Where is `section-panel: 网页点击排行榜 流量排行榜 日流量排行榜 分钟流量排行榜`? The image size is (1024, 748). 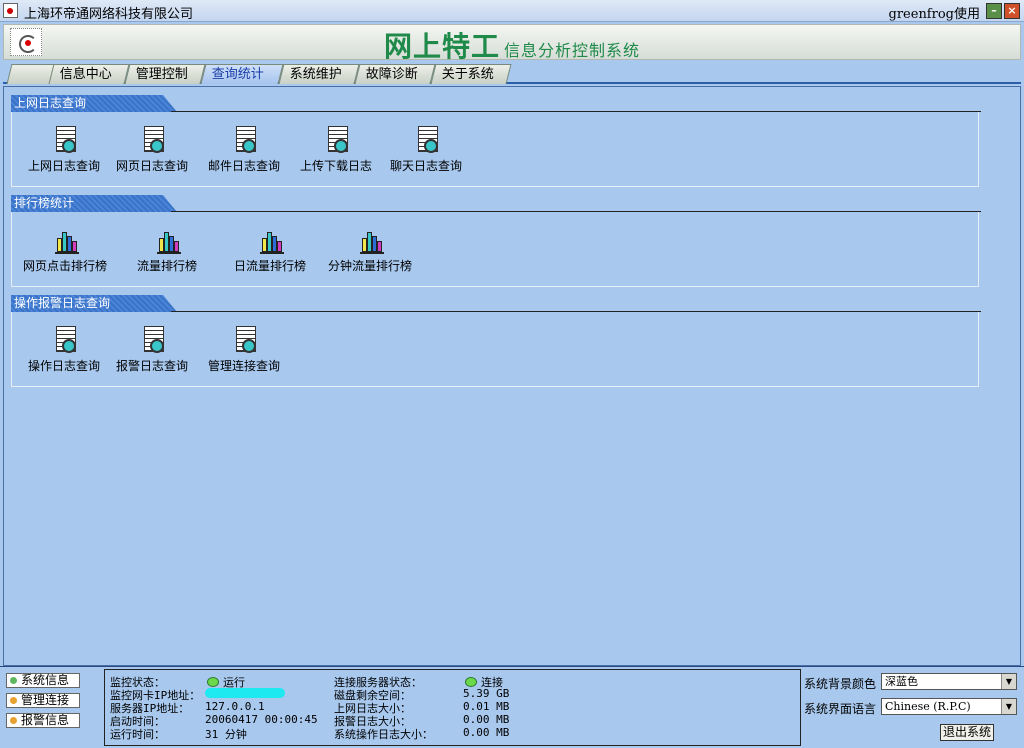 section-panel: 网页点击排行榜 流量排行榜 日流量排行榜 分钟流量排行榜 is located at coordinates (495, 249).